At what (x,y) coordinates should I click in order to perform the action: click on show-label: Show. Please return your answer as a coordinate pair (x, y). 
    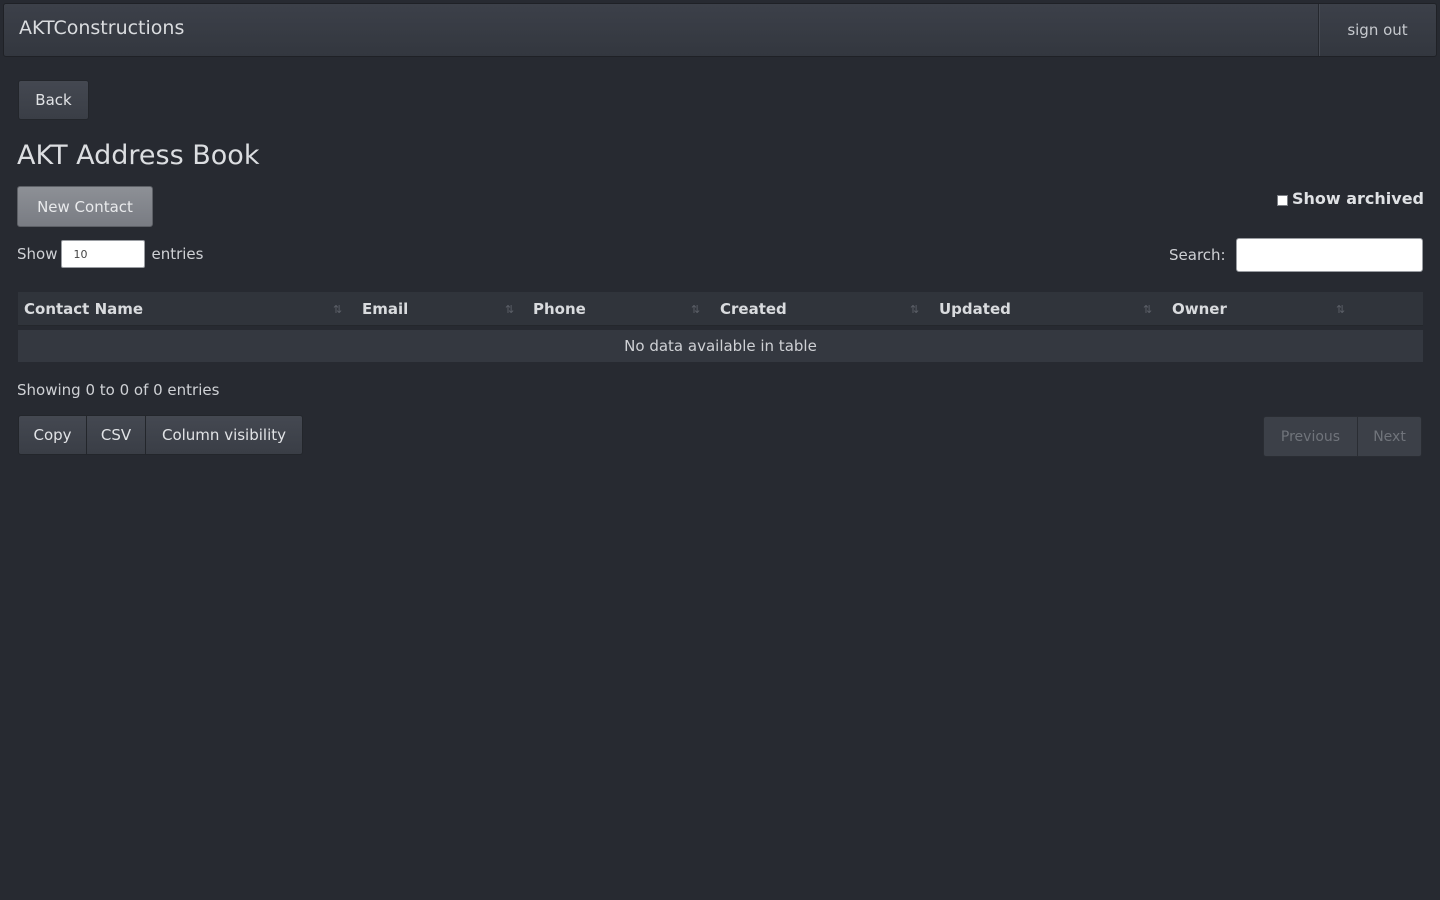
    Looking at the image, I should click on (37, 254).